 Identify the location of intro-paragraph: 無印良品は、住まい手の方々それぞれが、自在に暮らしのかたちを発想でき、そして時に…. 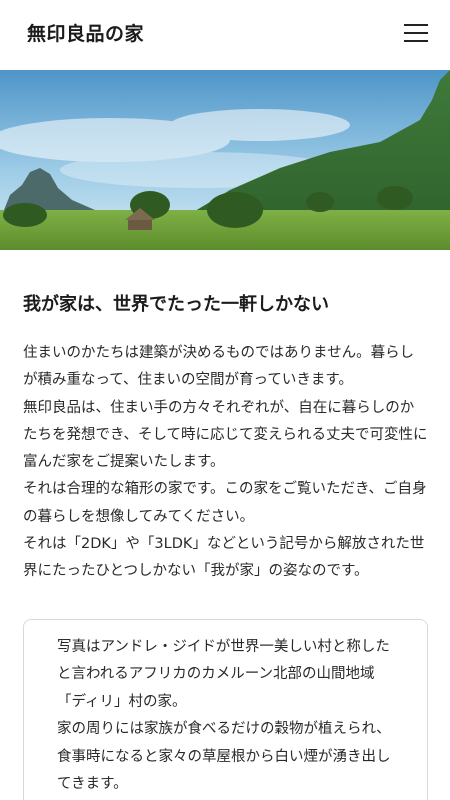
(225, 435).